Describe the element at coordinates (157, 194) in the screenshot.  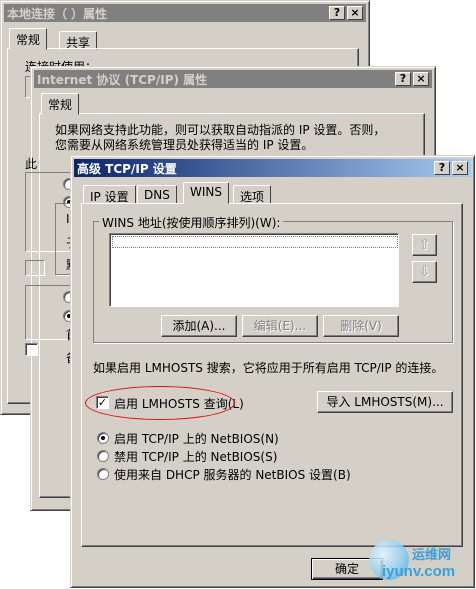
I see `tab-dns: DNS` at that location.